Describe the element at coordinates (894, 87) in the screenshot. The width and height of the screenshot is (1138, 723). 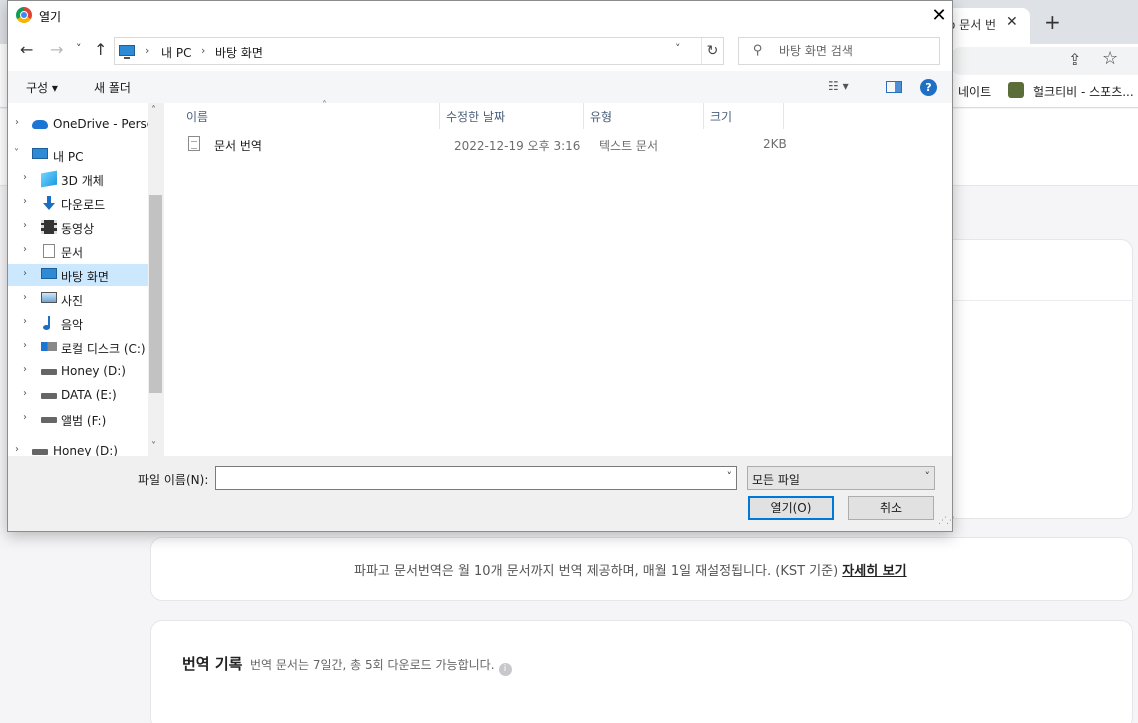
I see `preview-pane-icon` at that location.